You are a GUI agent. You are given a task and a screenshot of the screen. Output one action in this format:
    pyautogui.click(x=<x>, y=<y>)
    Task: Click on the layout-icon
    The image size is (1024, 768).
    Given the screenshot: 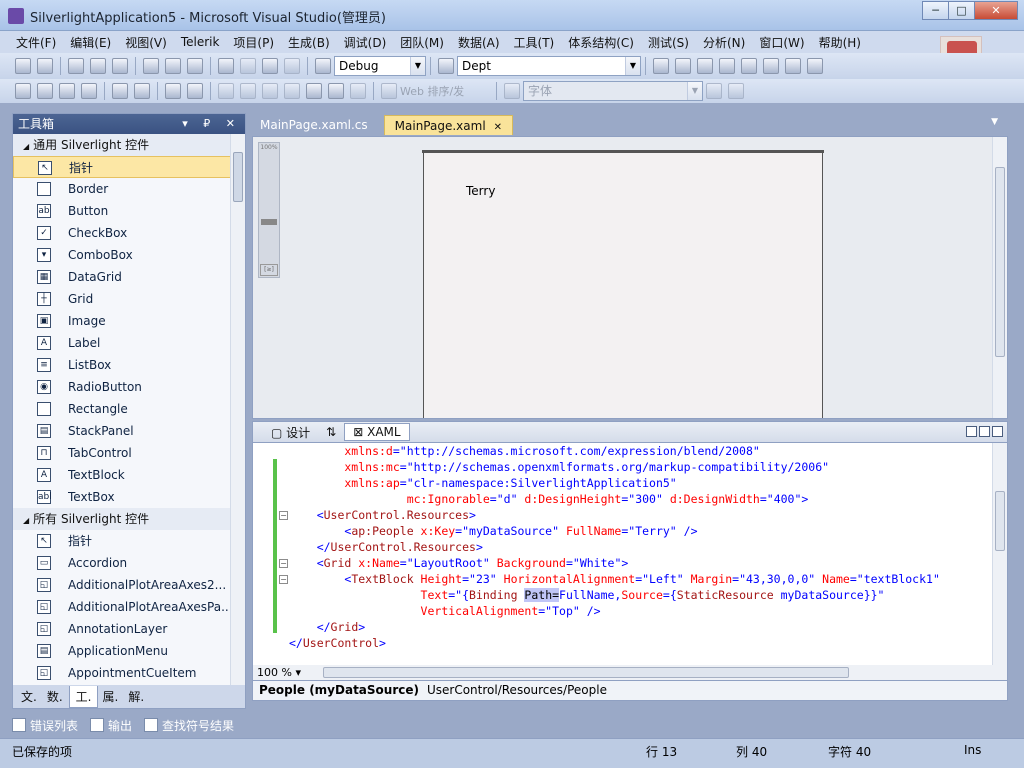 What is the action you would take?
    pyautogui.click(x=314, y=91)
    